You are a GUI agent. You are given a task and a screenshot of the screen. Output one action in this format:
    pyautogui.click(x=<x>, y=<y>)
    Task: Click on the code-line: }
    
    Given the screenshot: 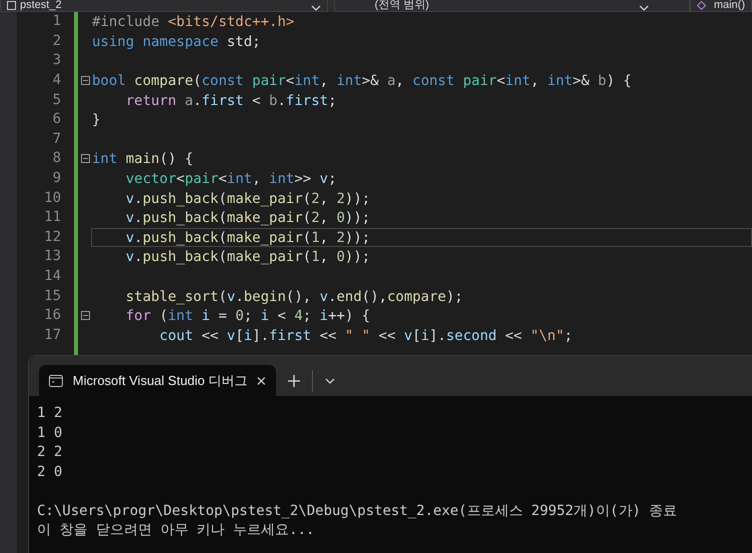 What is the action you would take?
    pyautogui.click(x=96, y=120)
    